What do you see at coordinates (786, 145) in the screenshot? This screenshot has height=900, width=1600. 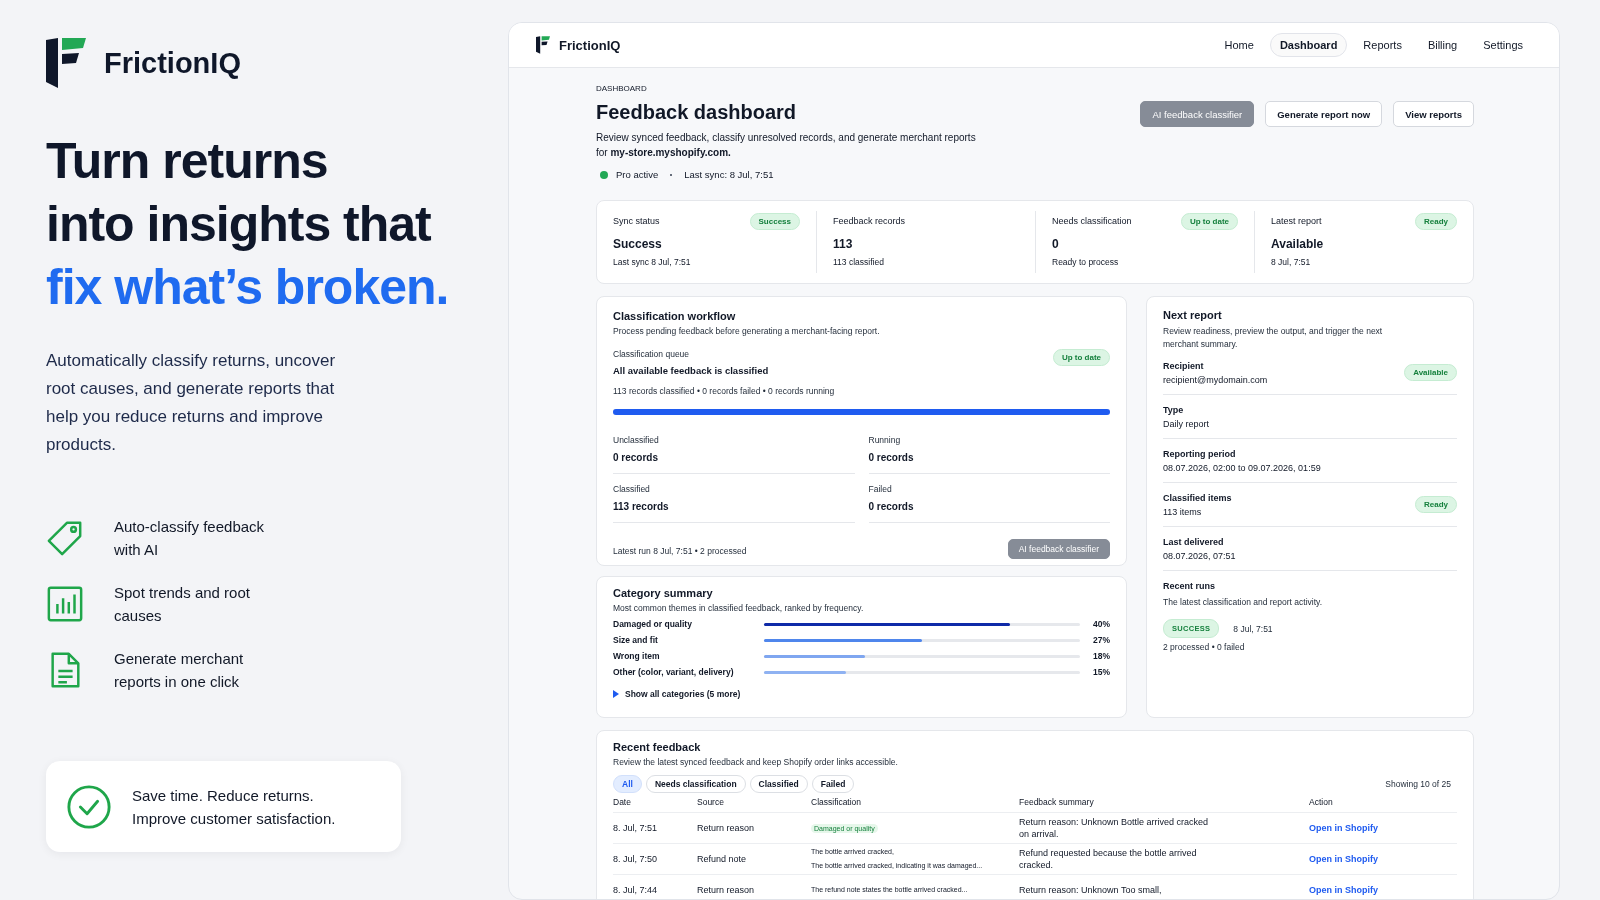 I see `page-description: Review synced feedback, classify unresolved records, and generate merchant reports for my-store.myshopify.com.` at bounding box center [786, 145].